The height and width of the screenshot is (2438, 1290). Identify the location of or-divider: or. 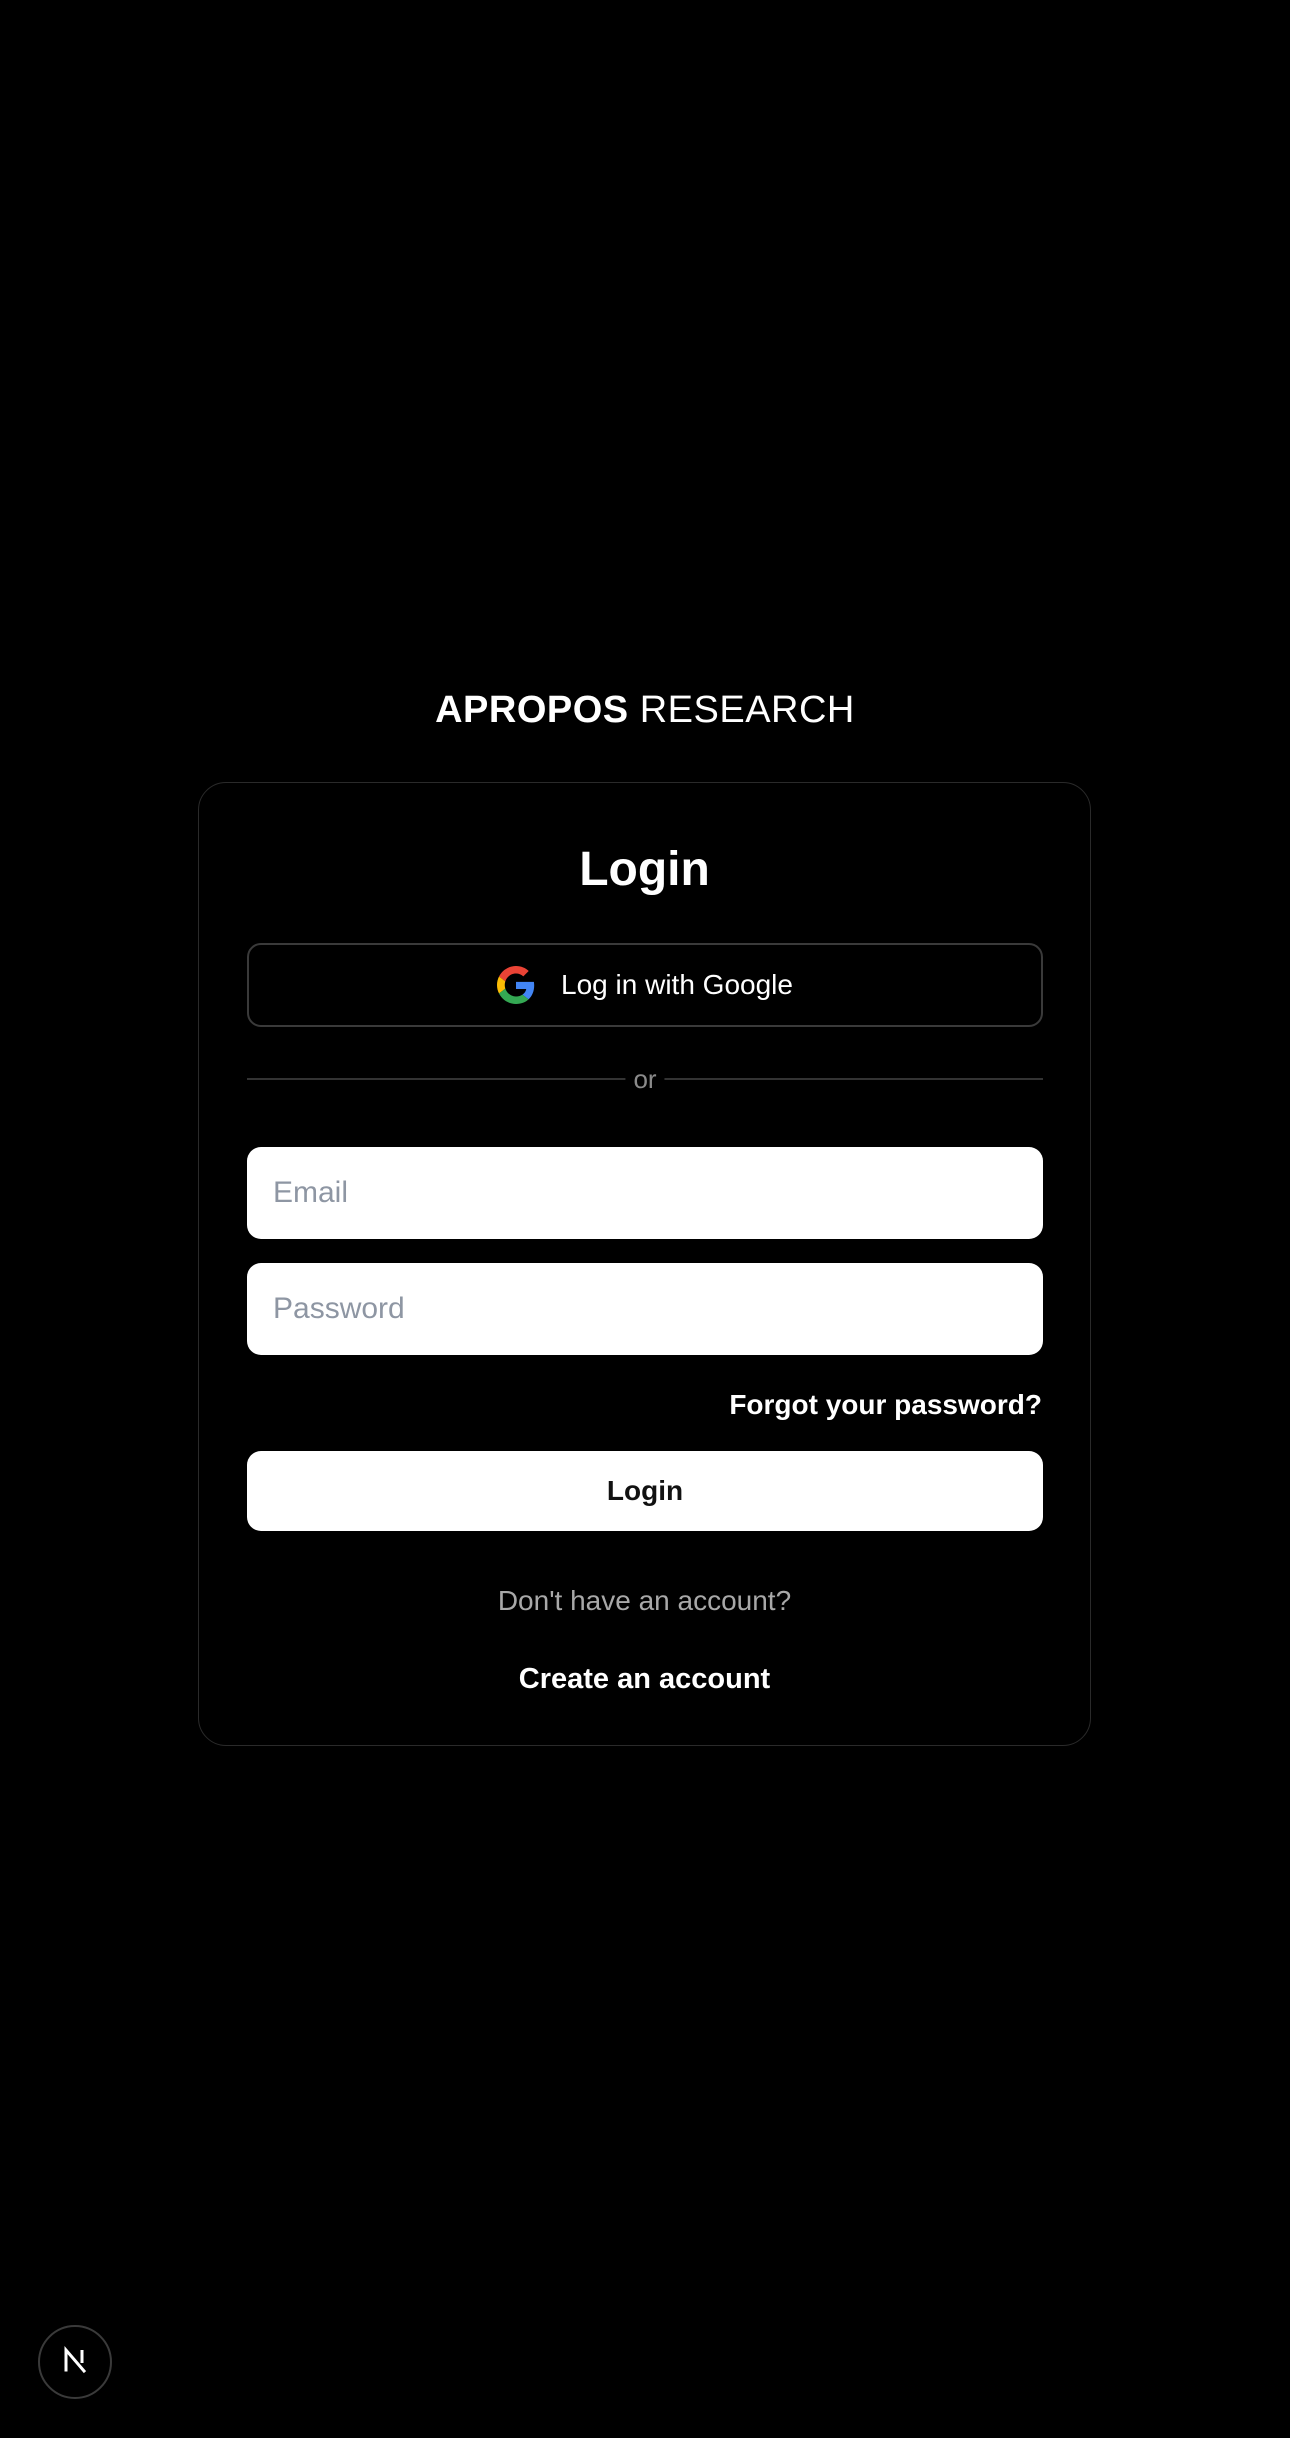
(645, 1081).